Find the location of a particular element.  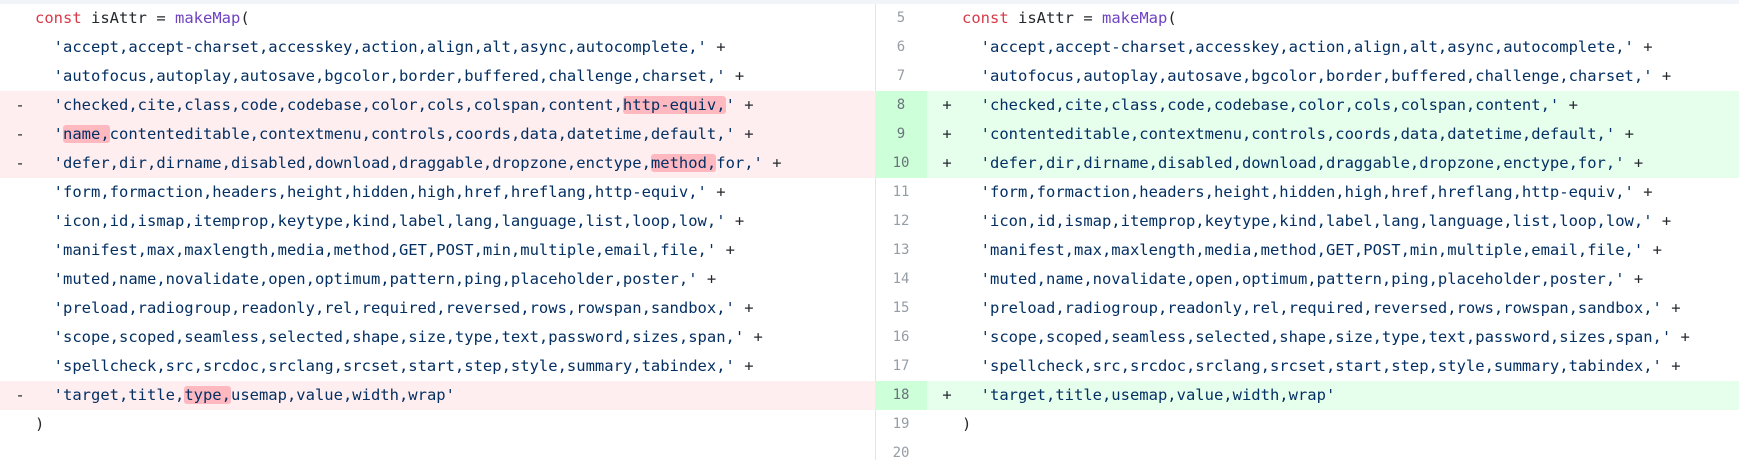

diff-line: const isAttr = makeMap( is located at coordinates (437, 18).